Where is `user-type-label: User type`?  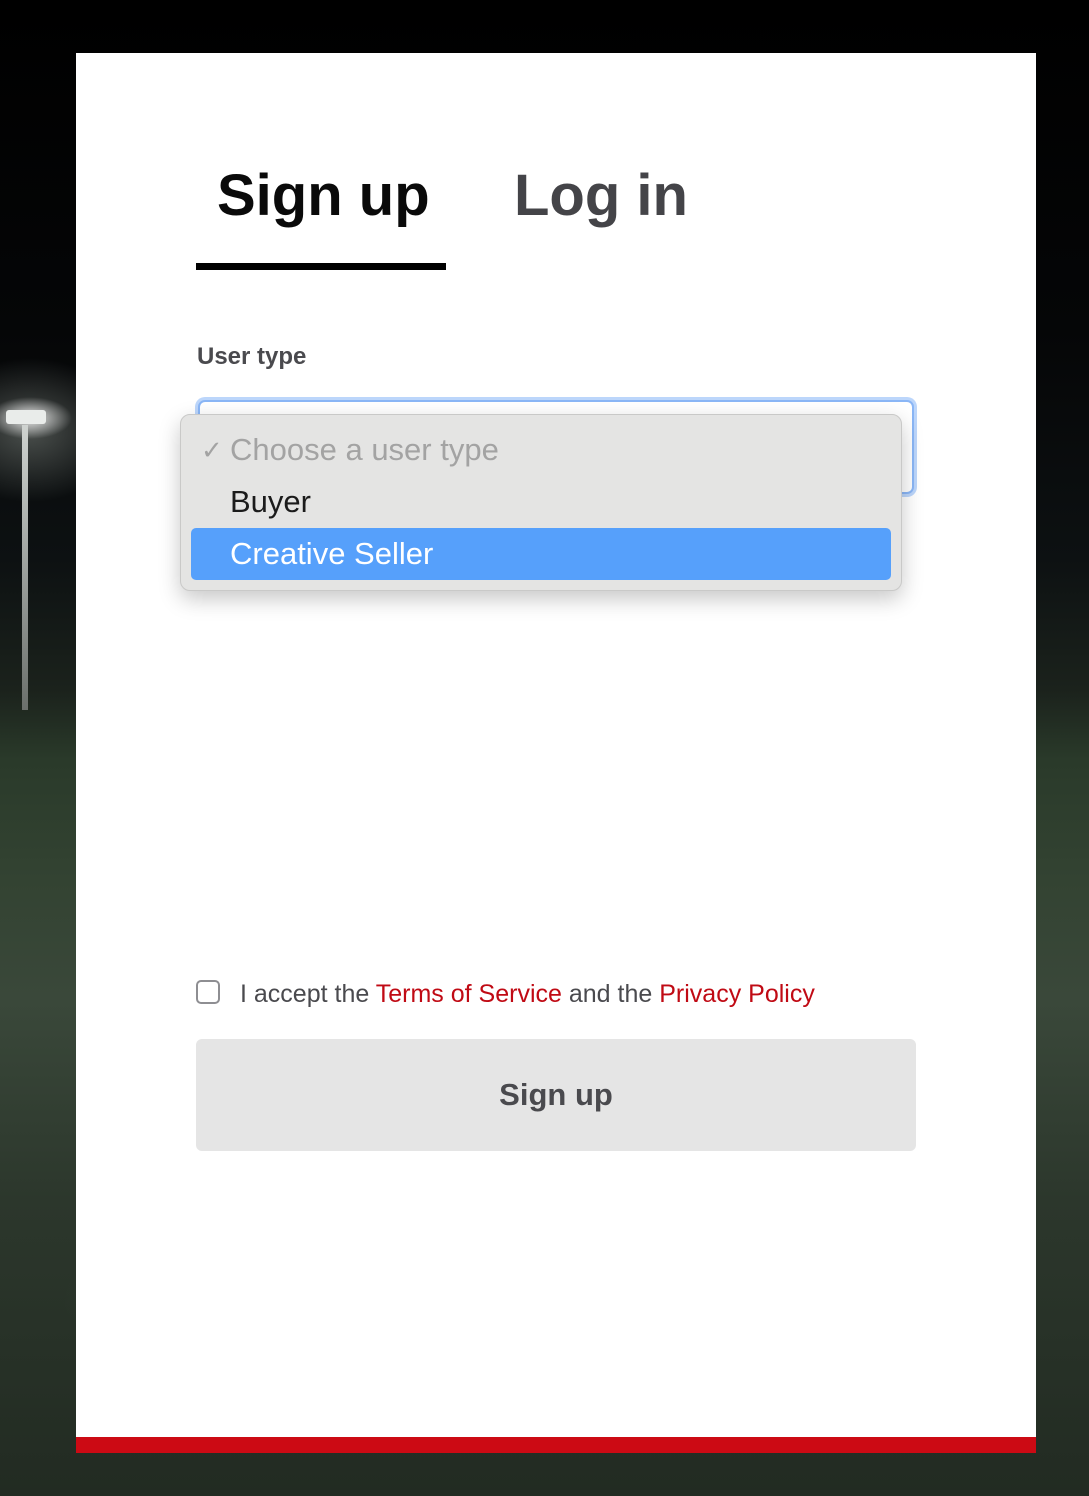 user-type-label: User type is located at coordinates (252, 356).